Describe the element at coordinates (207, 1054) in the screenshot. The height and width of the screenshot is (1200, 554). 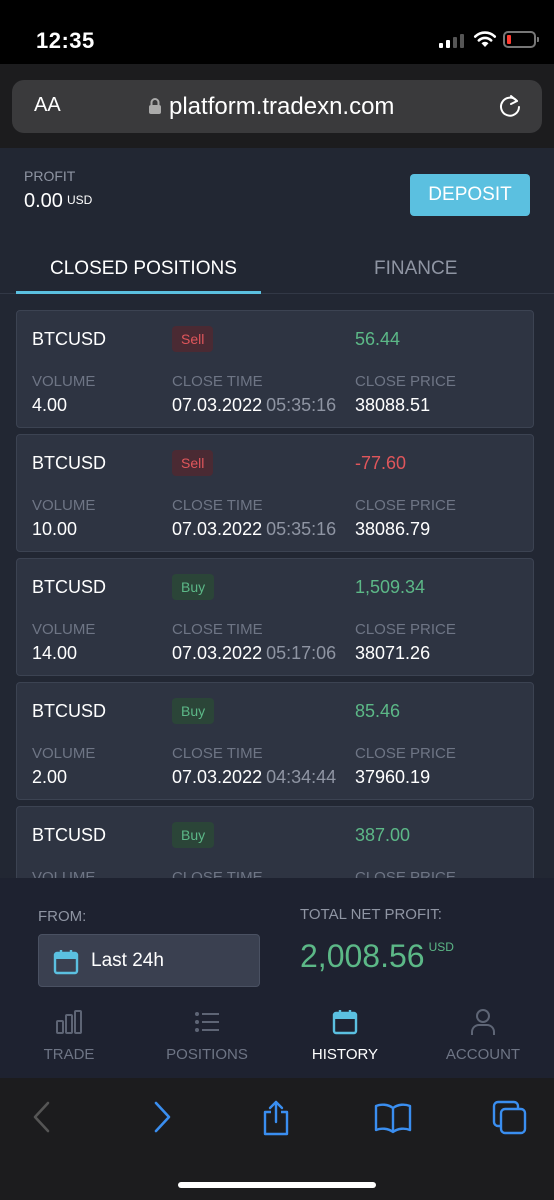
I see `nav-positions-label: POSITIONS` at that location.